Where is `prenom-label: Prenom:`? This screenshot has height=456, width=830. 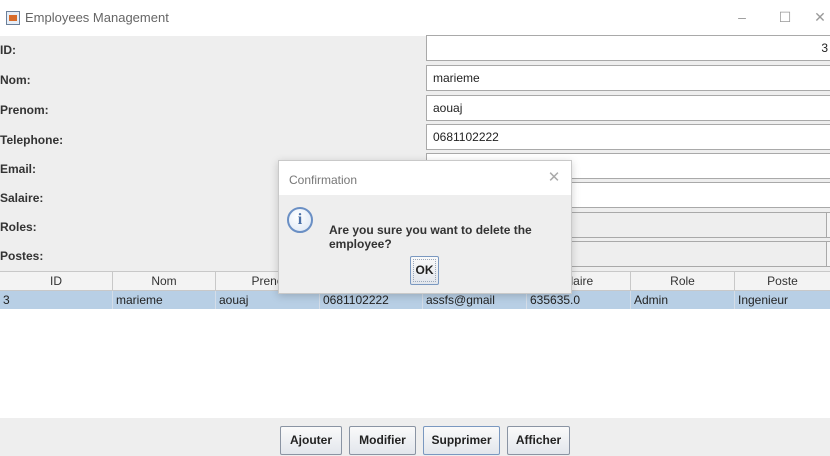
prenom-label: Prenom: is located at coordinates (24, 110).